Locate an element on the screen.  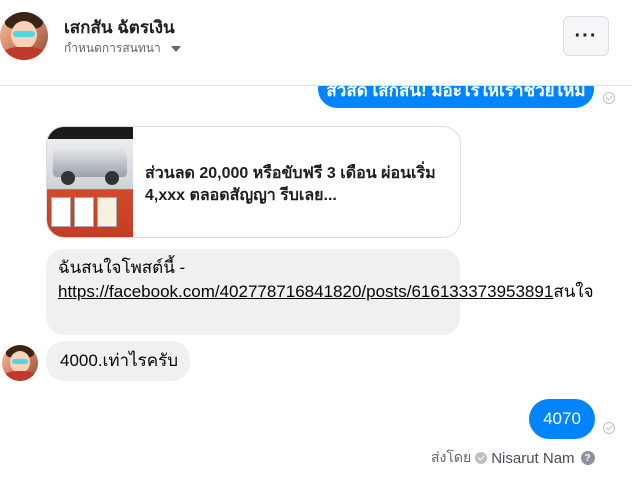
outgoing-message-reply: 4070 is located at coordinates (562, 419).